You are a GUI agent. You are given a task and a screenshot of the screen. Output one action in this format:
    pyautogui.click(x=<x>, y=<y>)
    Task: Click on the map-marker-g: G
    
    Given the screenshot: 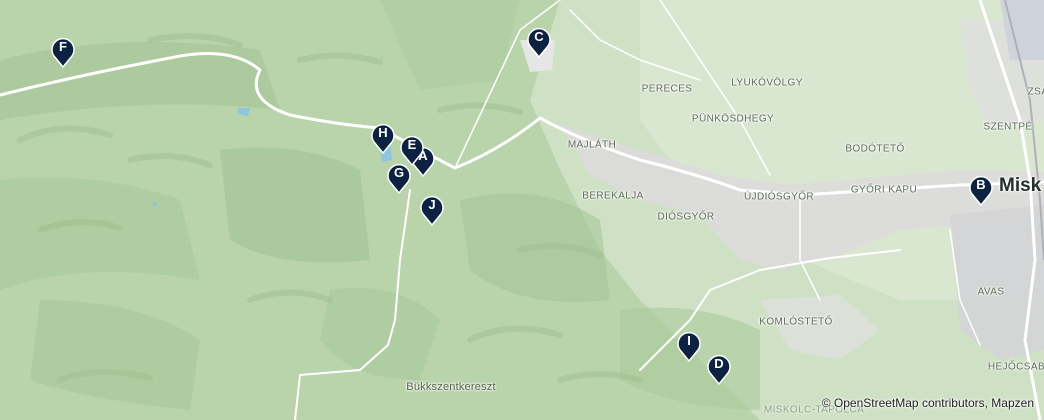 What is the action you would take?
    pyautogui.click(x=399, y=178)
    